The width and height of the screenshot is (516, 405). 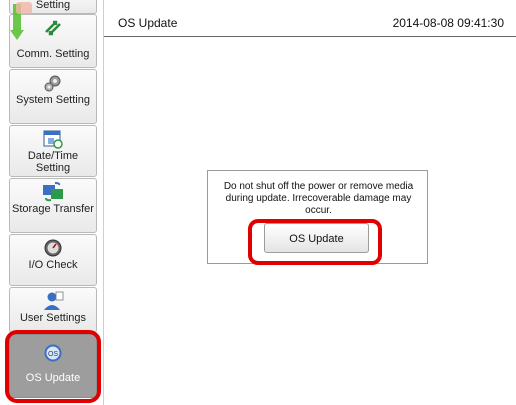 What do you see at coordinates (53, 318) in the screenshot?
I see `sidebar-item-label: User Settings` at bounding box center [53, 318].